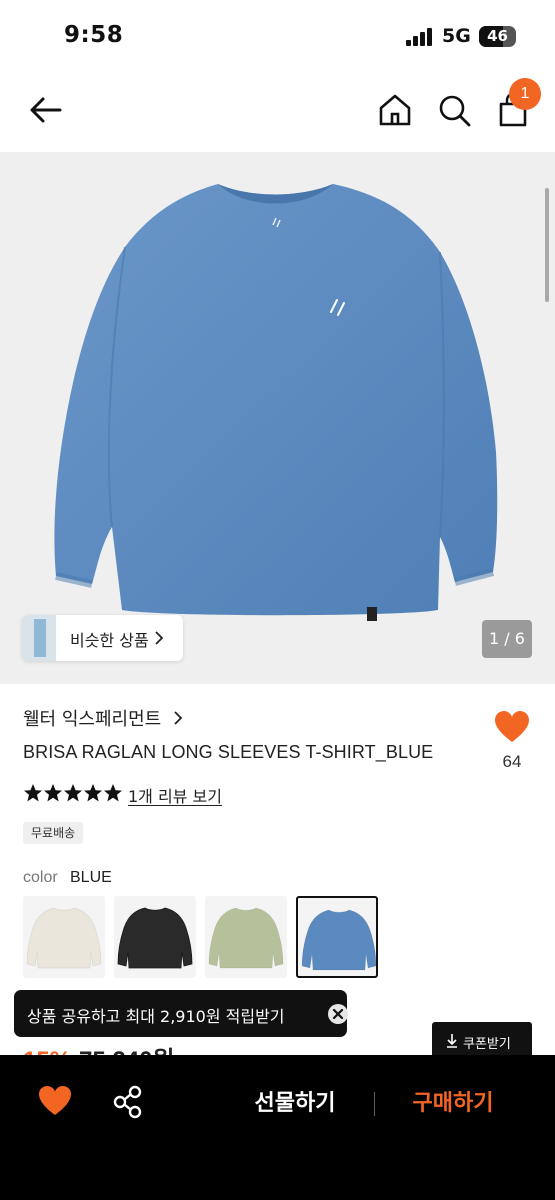 This screenshot has height=1200, width=555. I want to click on free-shipping-badge: 무료배송, so click(53, 833).